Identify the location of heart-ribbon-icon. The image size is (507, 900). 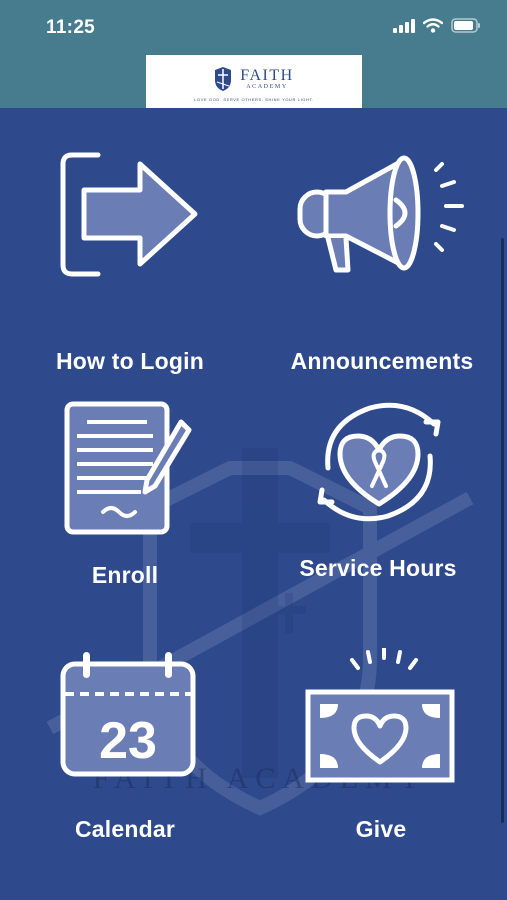
(379, 462).